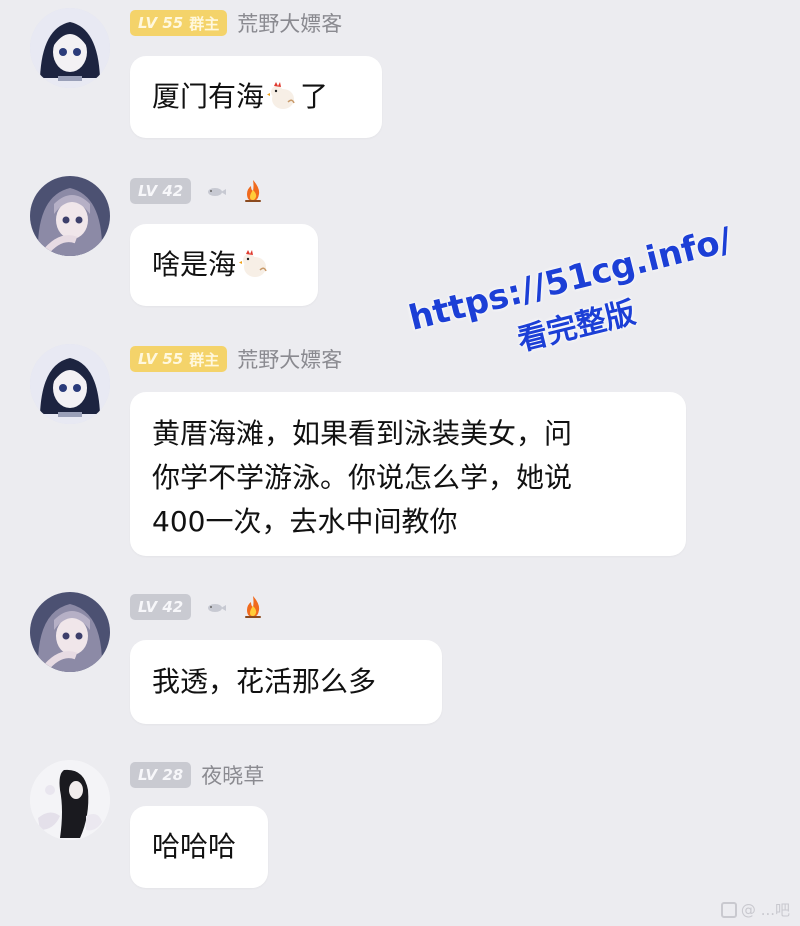 The width and height of the screenshot is (800, 926). I want to click on watermark-subtitle: 看完整版, so click(577, 327).